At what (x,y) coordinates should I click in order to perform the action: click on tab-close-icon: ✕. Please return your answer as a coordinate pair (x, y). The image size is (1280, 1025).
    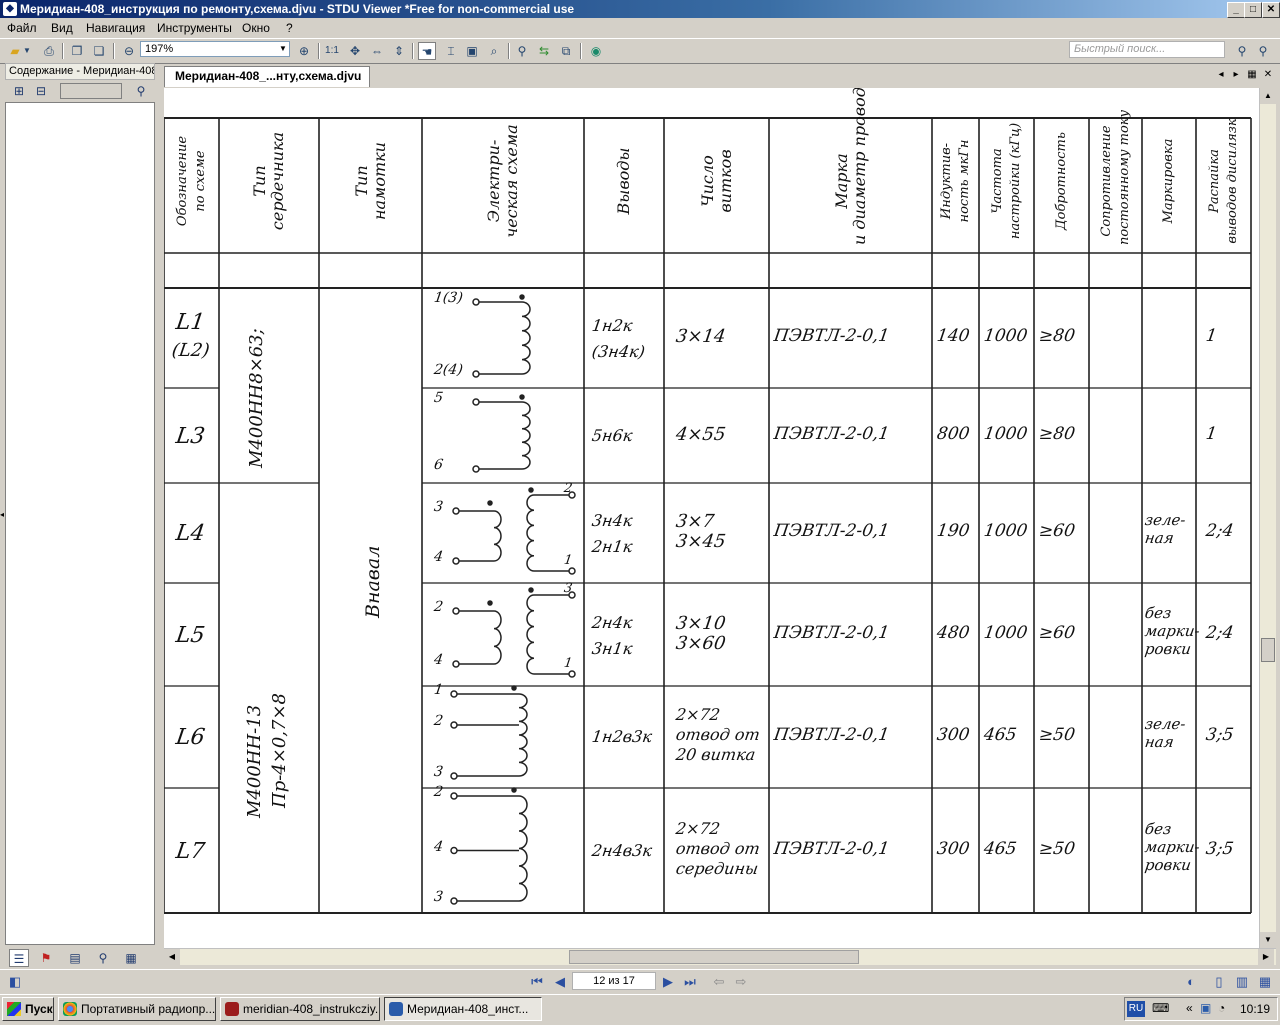
    Looking at the image, I should click on (1268, 75).